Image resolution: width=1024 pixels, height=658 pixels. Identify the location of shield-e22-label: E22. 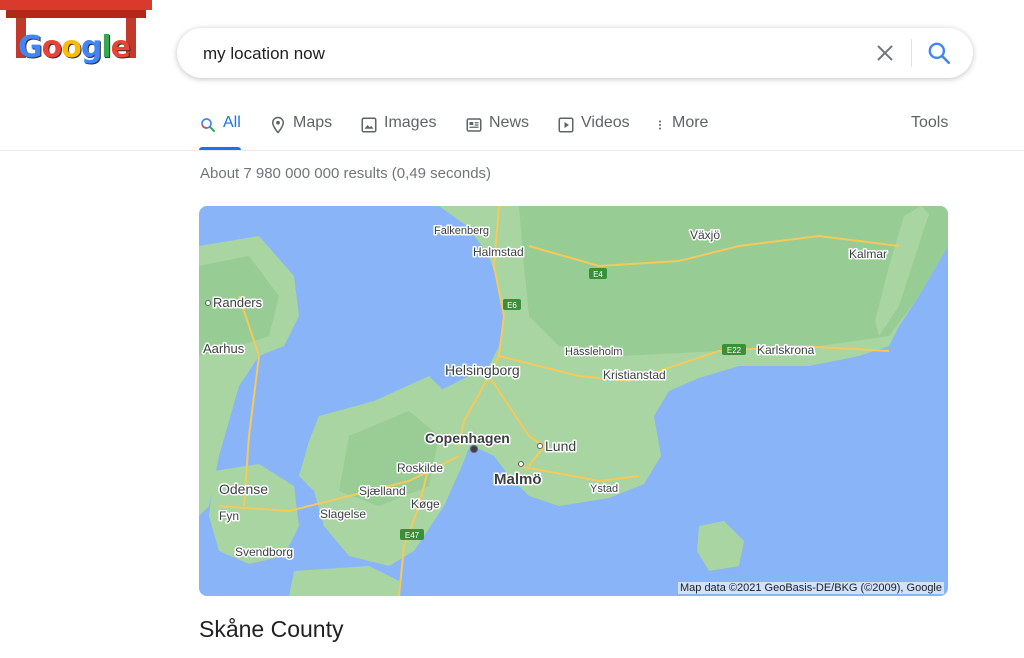
(734, 350).